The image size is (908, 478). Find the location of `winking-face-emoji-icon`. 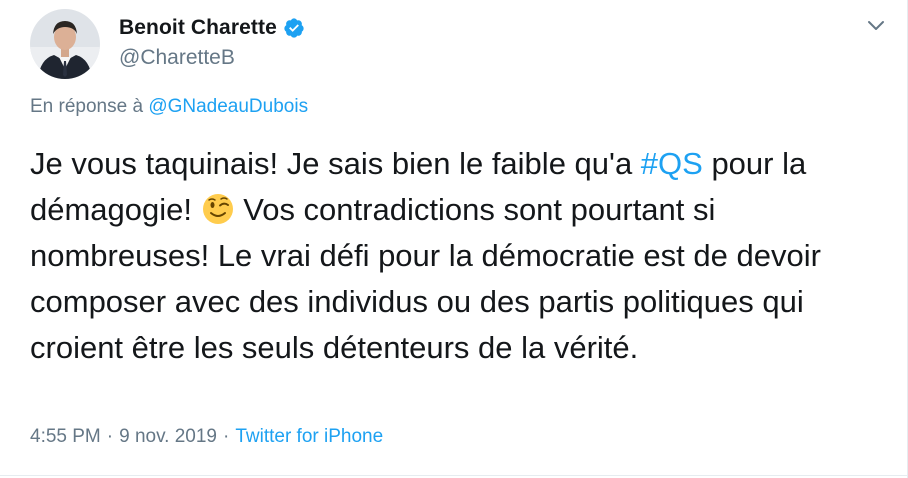

winking-face-emoji-icon is located at coordinates (218, 209).